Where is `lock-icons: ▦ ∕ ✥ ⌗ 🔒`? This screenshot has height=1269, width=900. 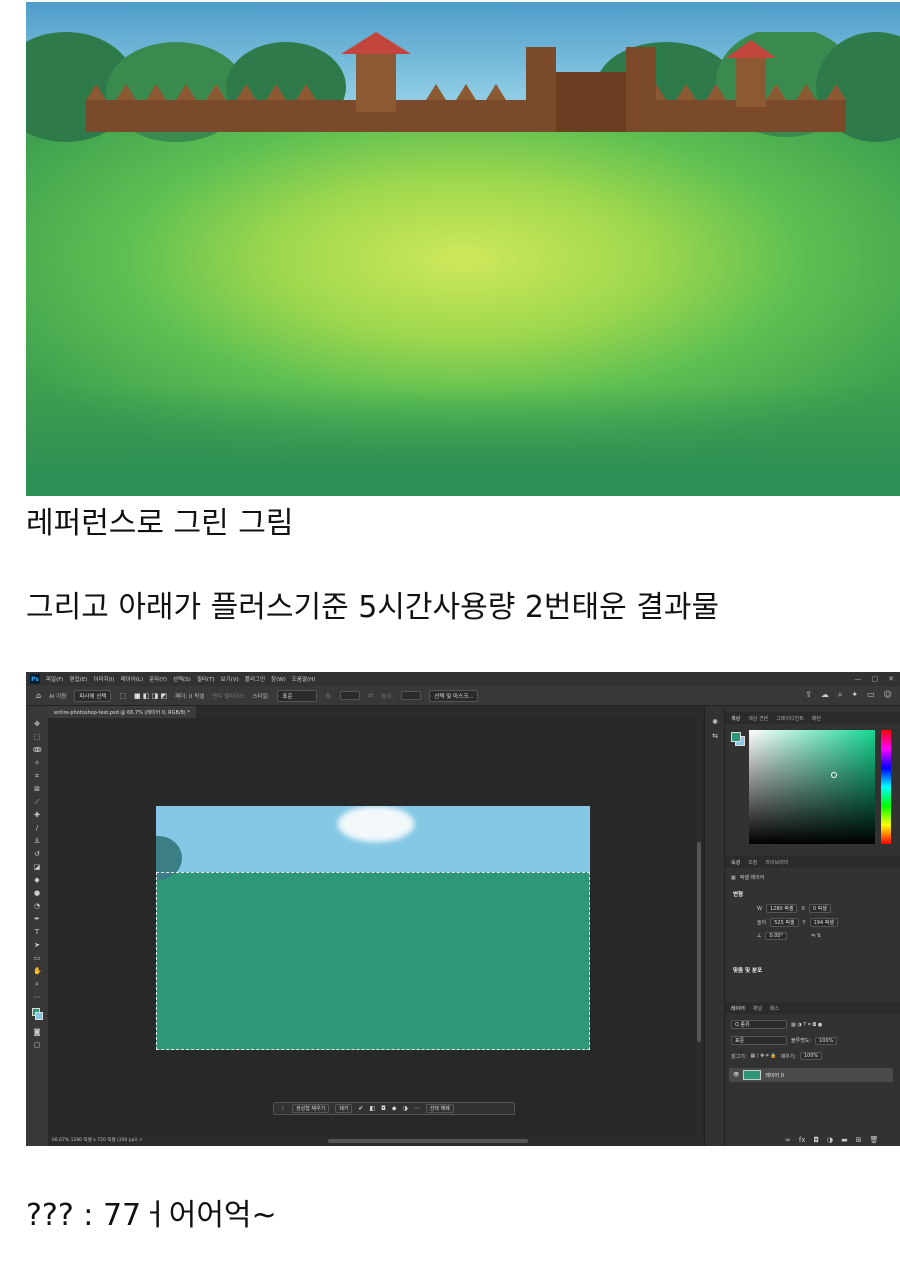
lock-icons: ▦ ∕ ✥ ⌗ 🔒 is located at coordinates (764, 1056).